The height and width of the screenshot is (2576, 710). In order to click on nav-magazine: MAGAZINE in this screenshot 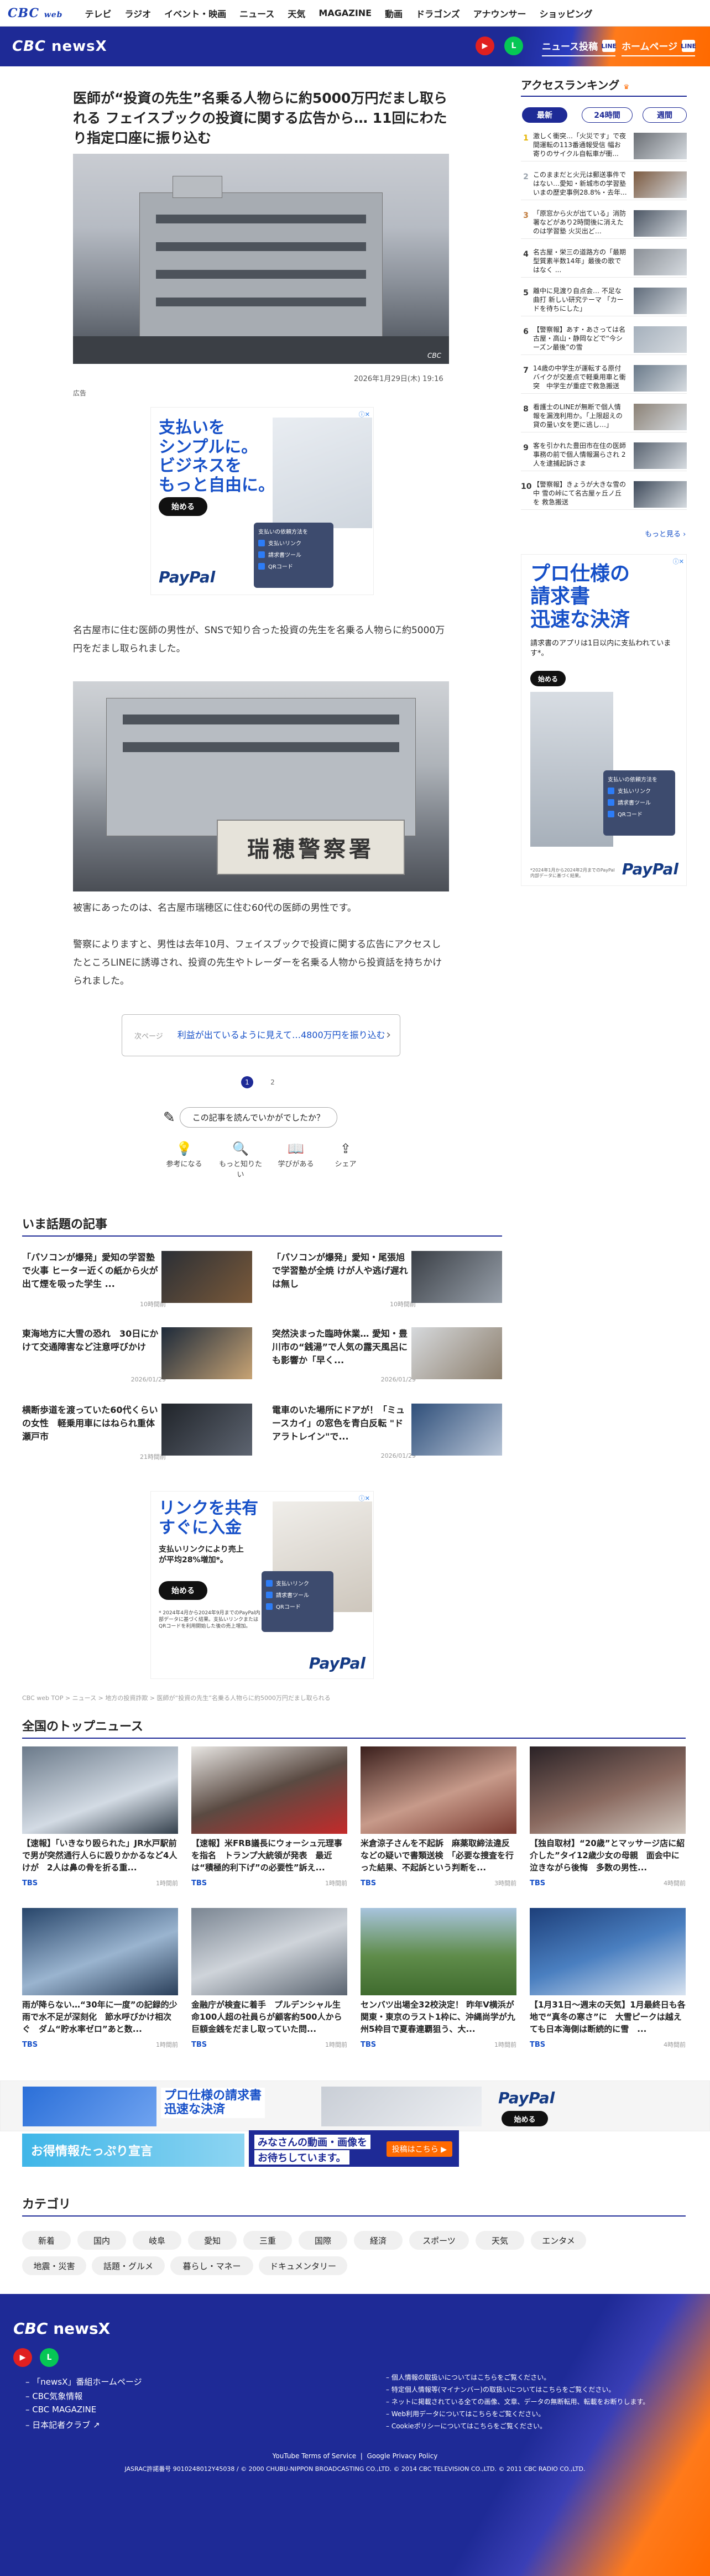, I will do `click(345, 13)`.